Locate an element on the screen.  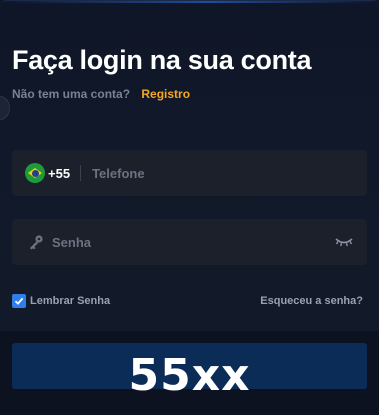
password-field is located at coordinates (189, 242).